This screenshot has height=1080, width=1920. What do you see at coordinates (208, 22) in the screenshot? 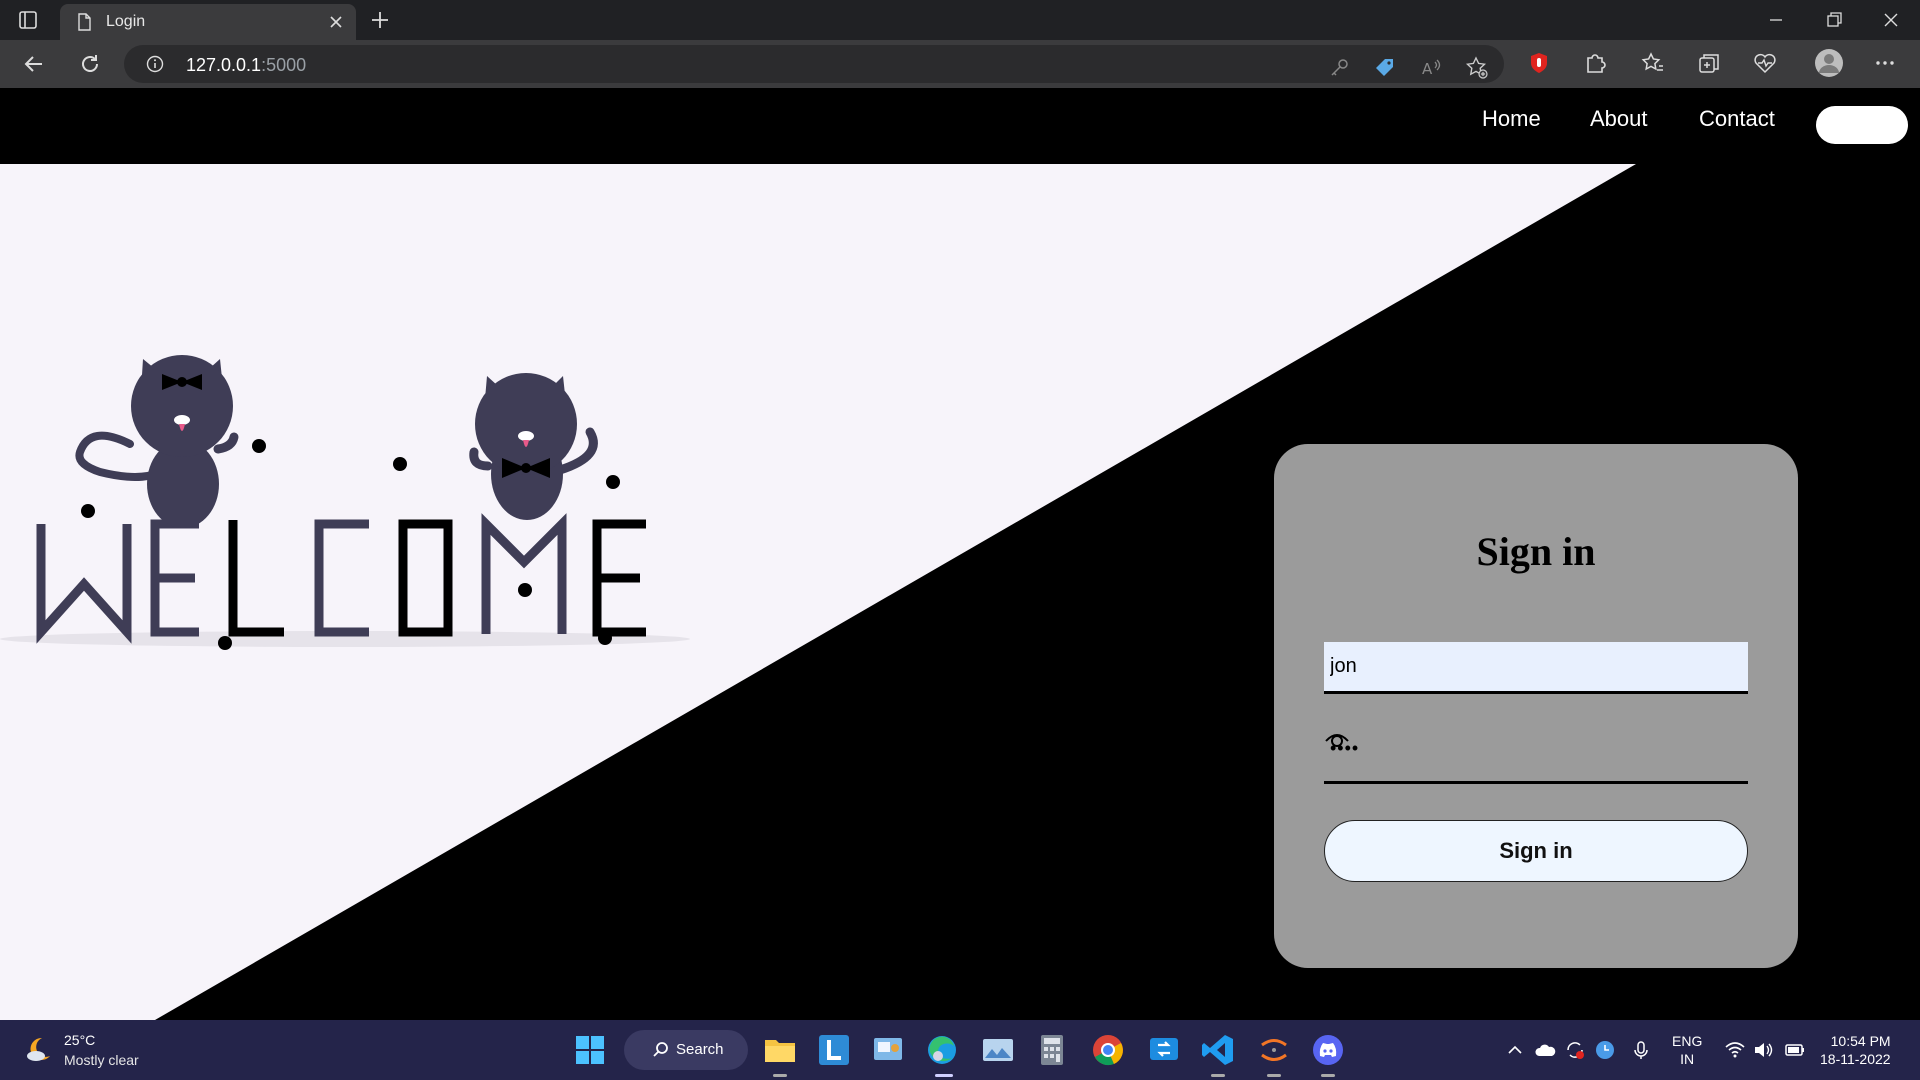
I see `active-tab: Login` at bounding box center [208, 22].